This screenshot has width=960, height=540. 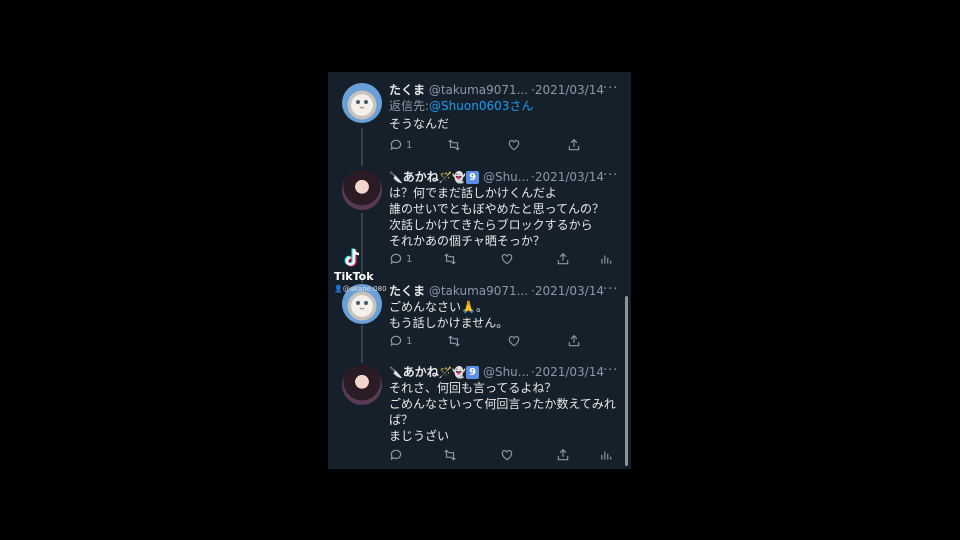 What do you see at coordinates (419, 436) in the screenshot?
I see `tweet-text-line: まじうざい` at bounding box center [419, 436].